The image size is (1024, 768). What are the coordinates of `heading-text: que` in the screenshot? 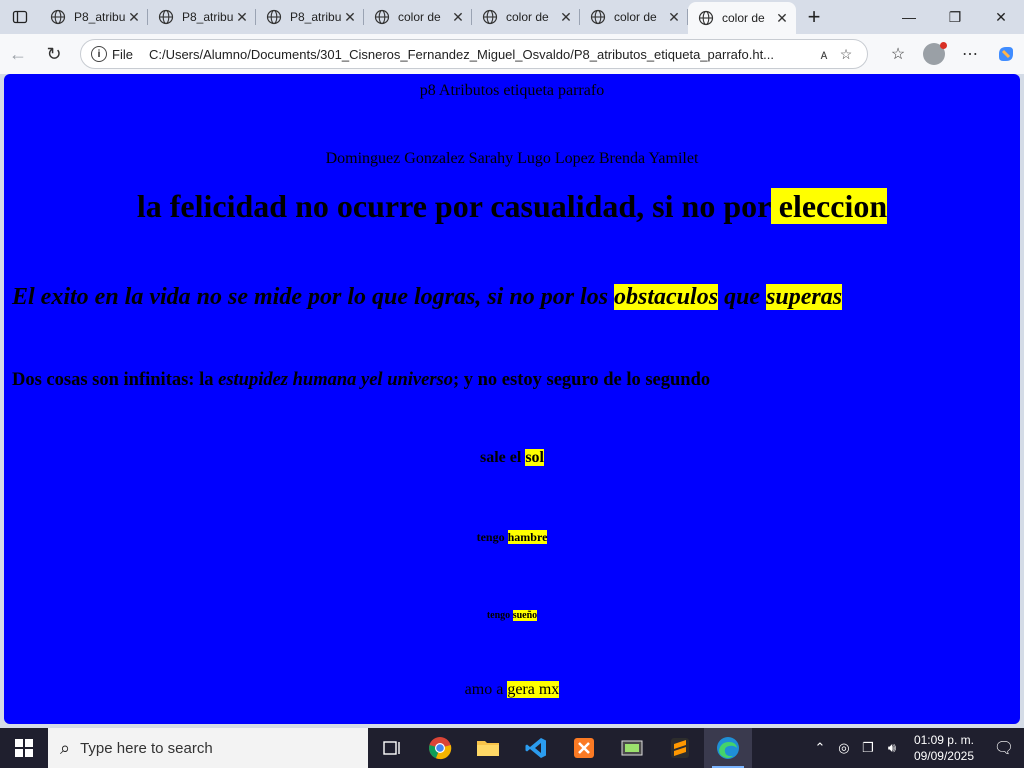 It's located at (742, 297).